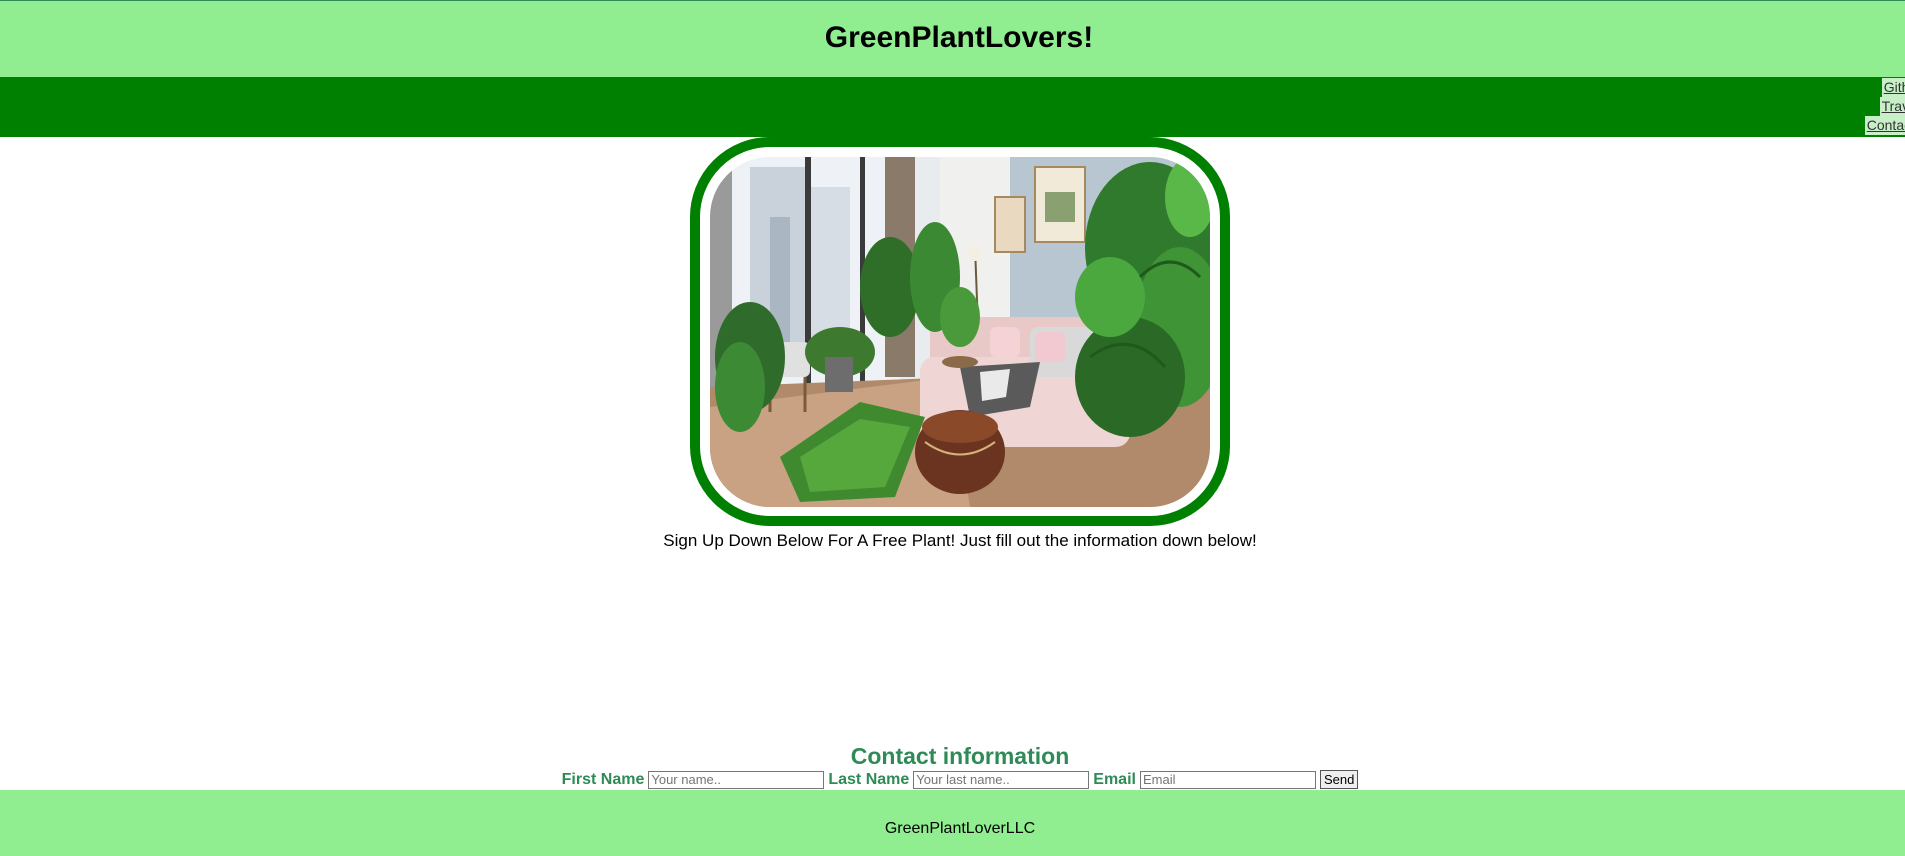 This screenshot has width=1905, height=856. What do you see at coordinates (960, 756) in the screenshot?
I see `contact-section-title: Contact information` at bounding box center [960, 756].